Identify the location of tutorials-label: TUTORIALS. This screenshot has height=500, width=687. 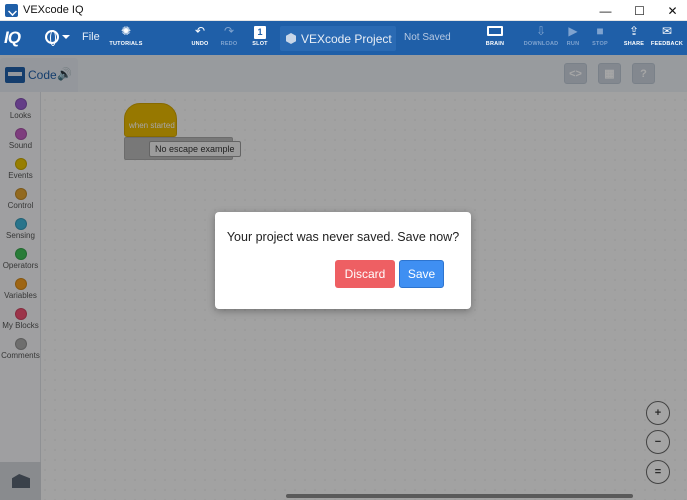
(126, 44).